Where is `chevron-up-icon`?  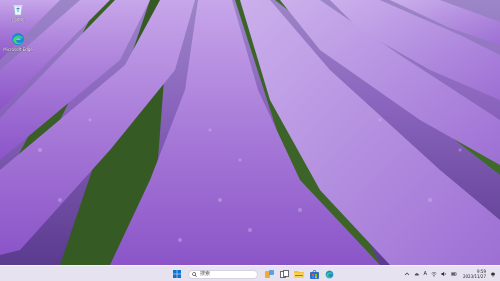 chevron-up-icon is located at coordinates (407, 274).